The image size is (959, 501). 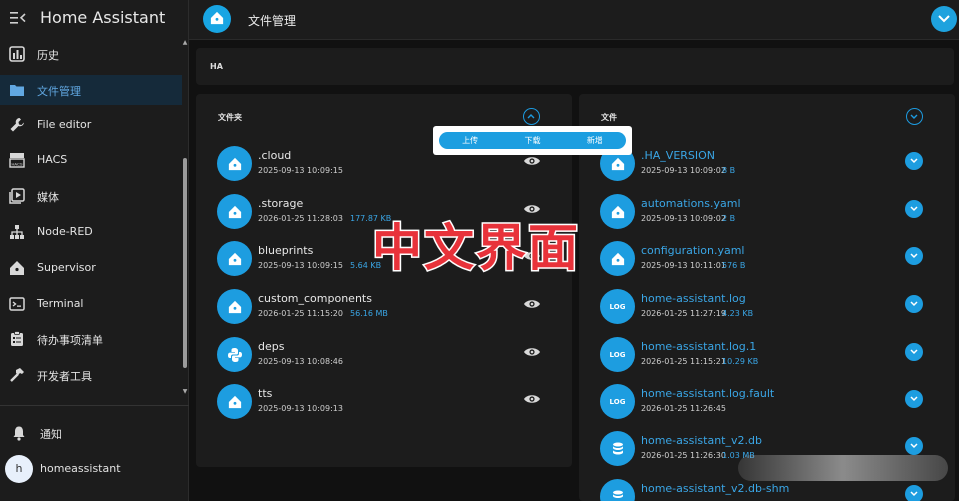 What do you see at coordinates (265, 393) in the screenshot?
I see `folder-name: tts` at bounding box center [265, 393].